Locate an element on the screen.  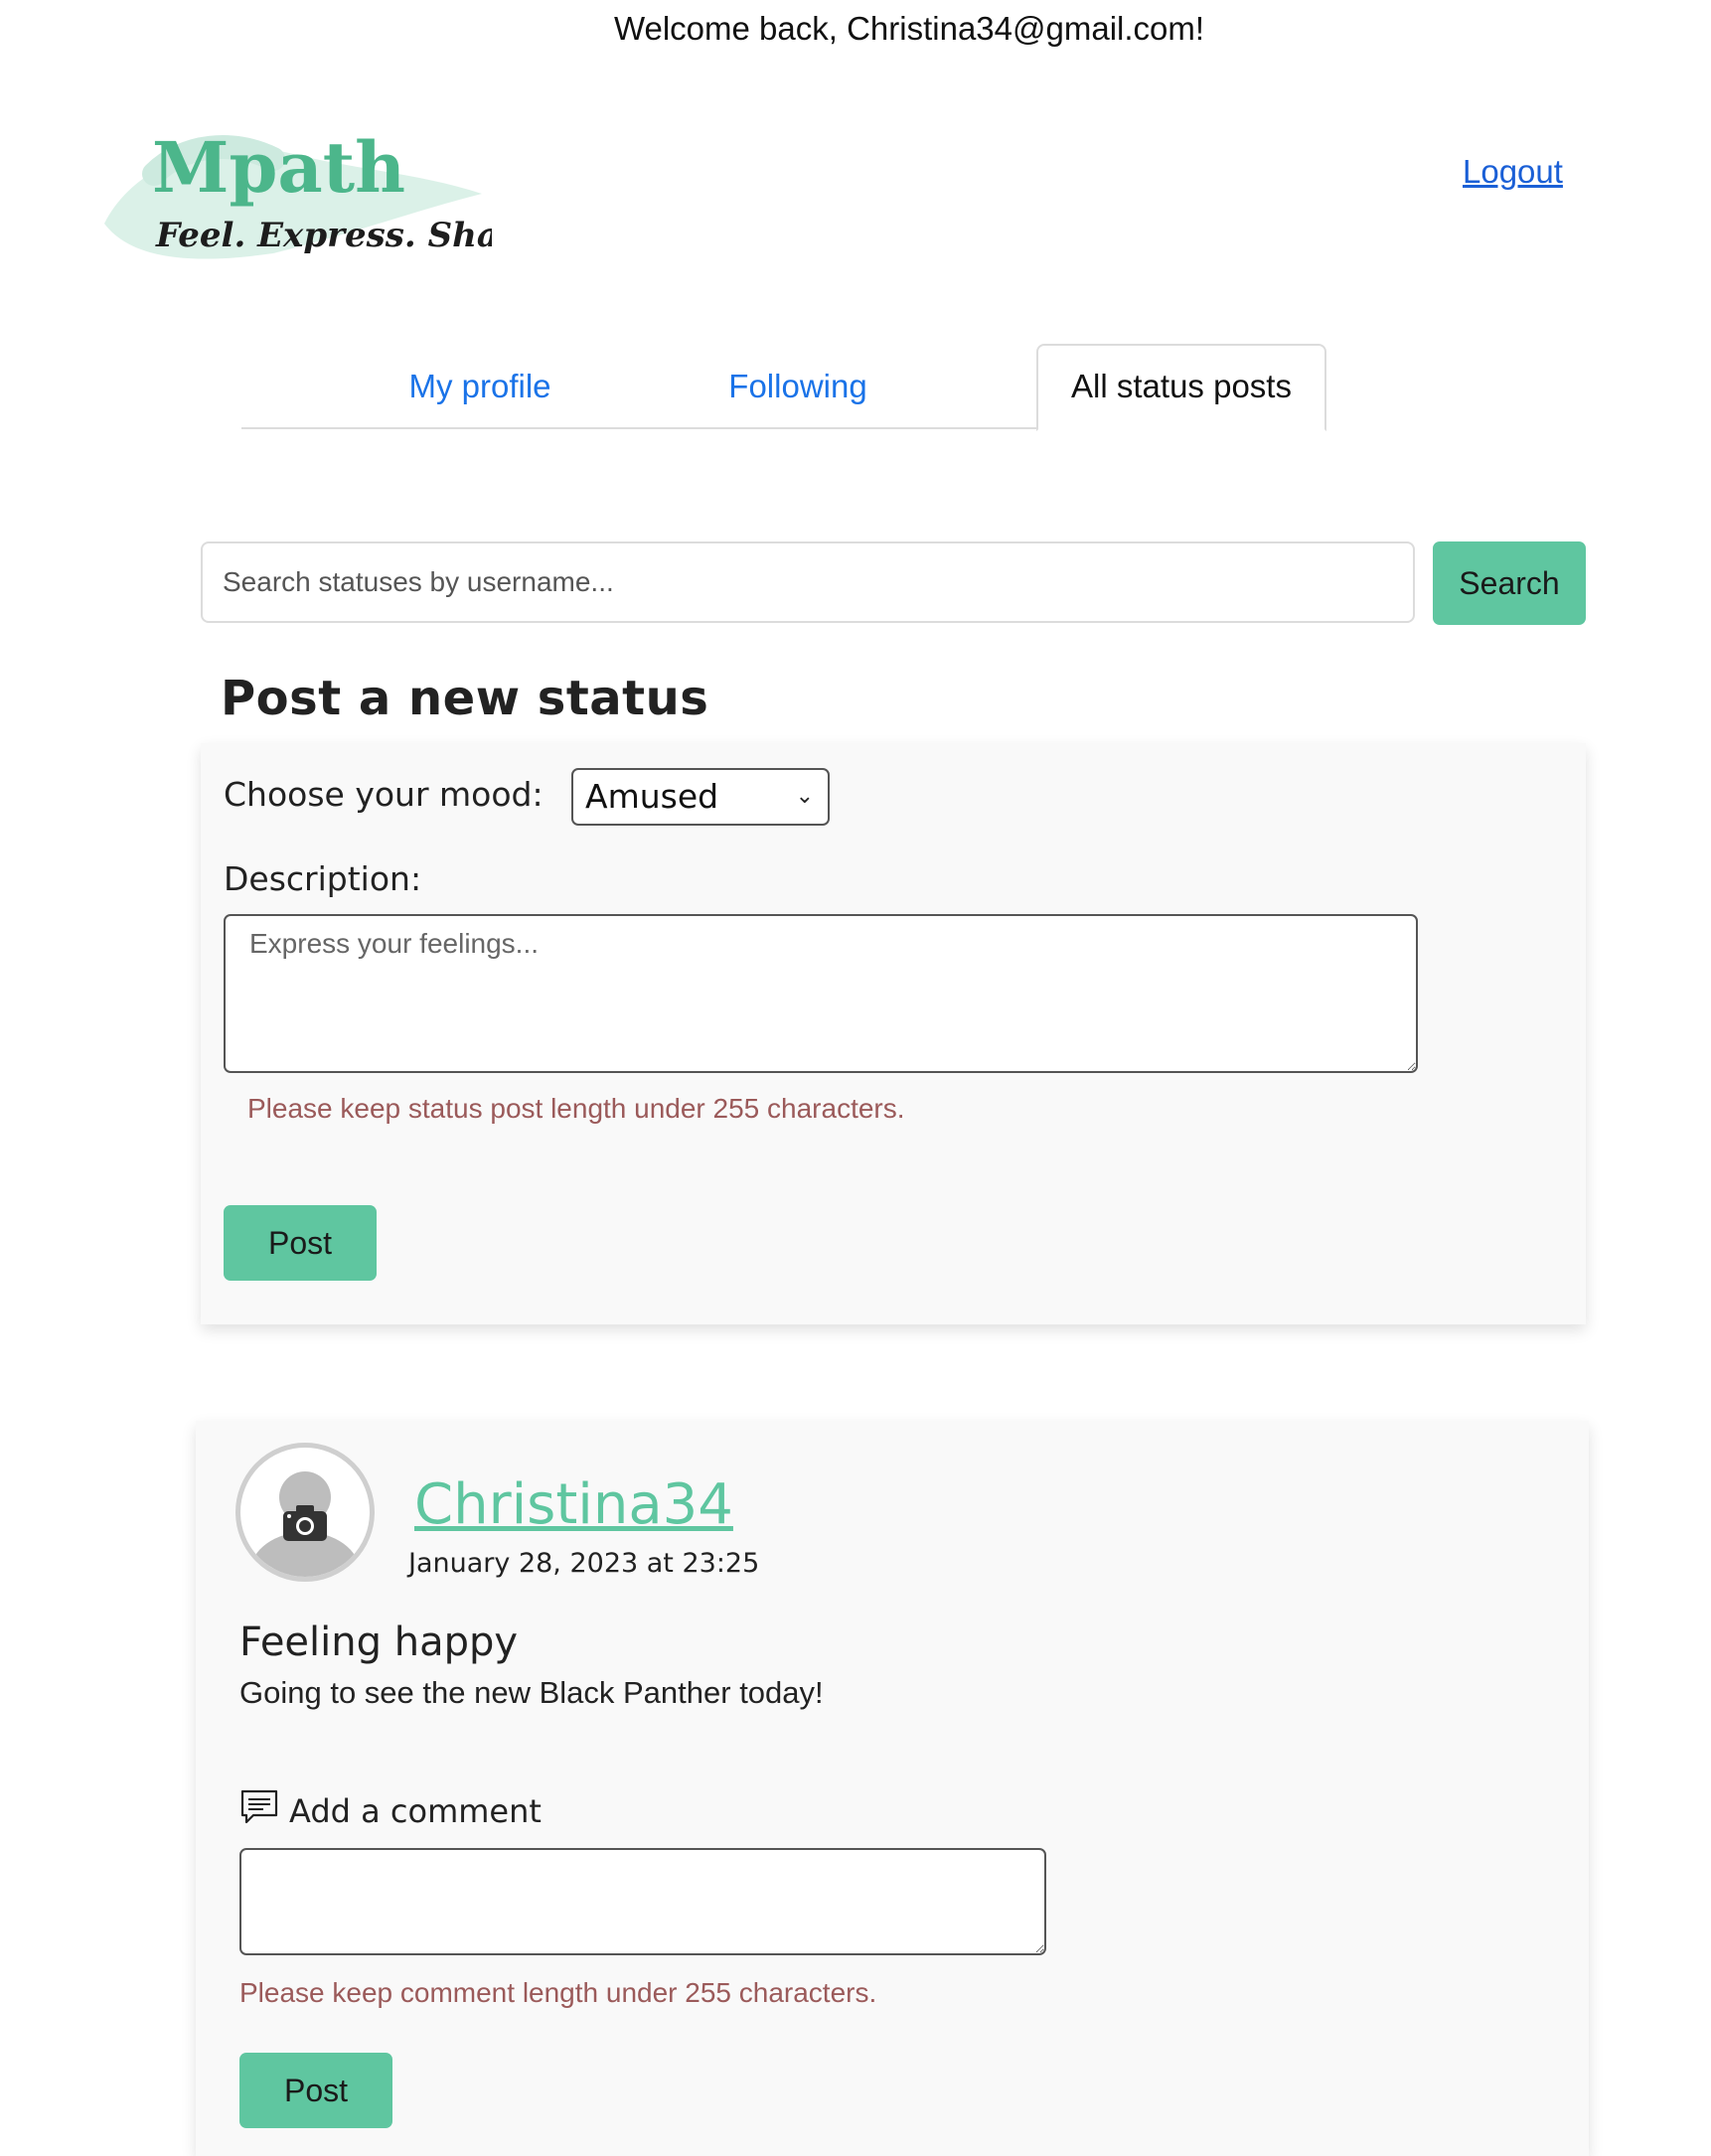
post-mood-title: Feeling happy is located at coordinates (379, 1642).